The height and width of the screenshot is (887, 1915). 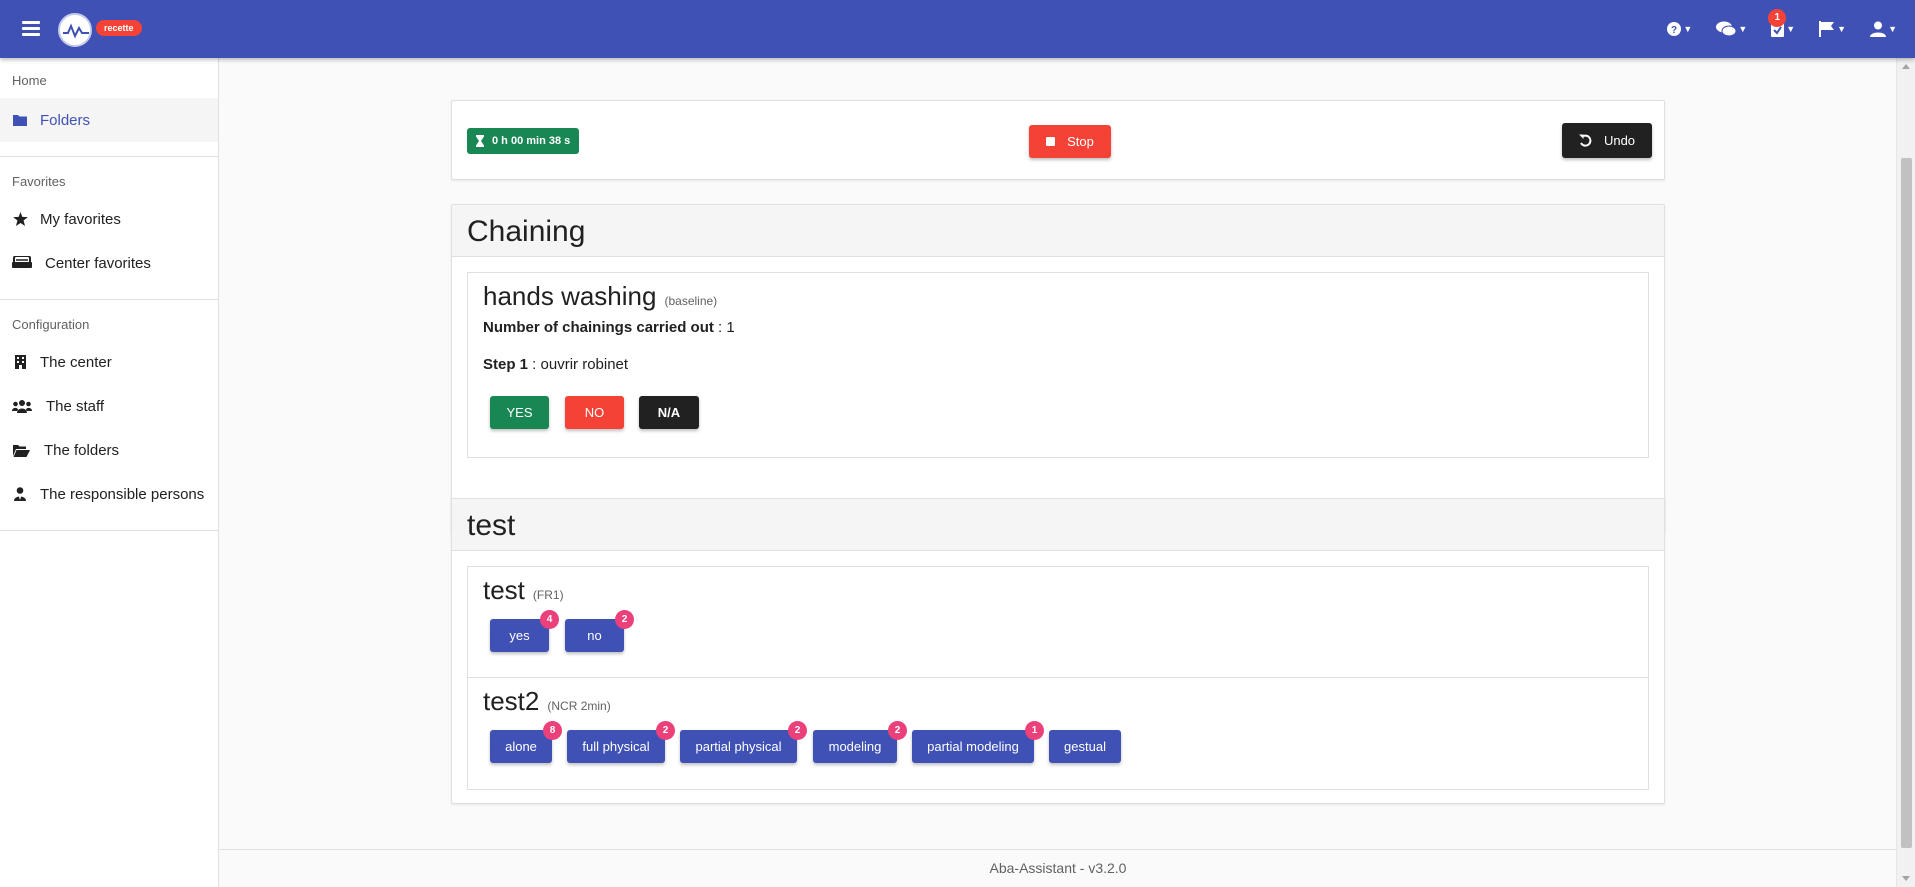 What do you see at coordinates (1781, 23) in the screenshot?
I see `tasks-menu: 1 ▼` at bounding box center [1781, 23].